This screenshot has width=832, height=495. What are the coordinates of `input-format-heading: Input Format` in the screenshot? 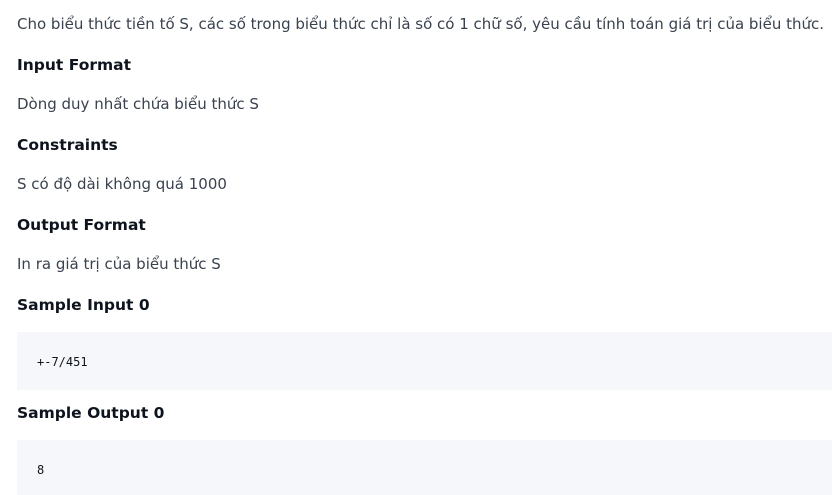 It's located at (74, 65).